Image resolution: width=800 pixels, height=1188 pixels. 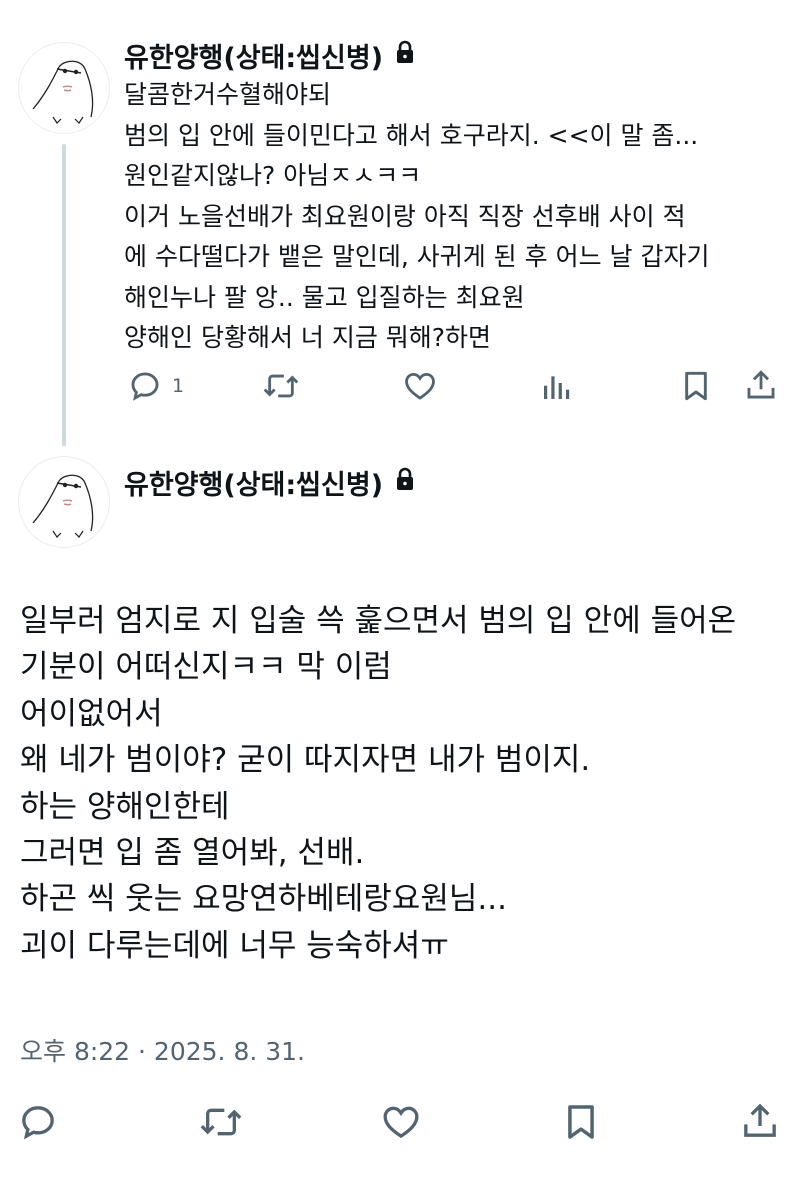 I want to click on tweet-text-line: 하는 양해인한테, so click(x=125, y=806).